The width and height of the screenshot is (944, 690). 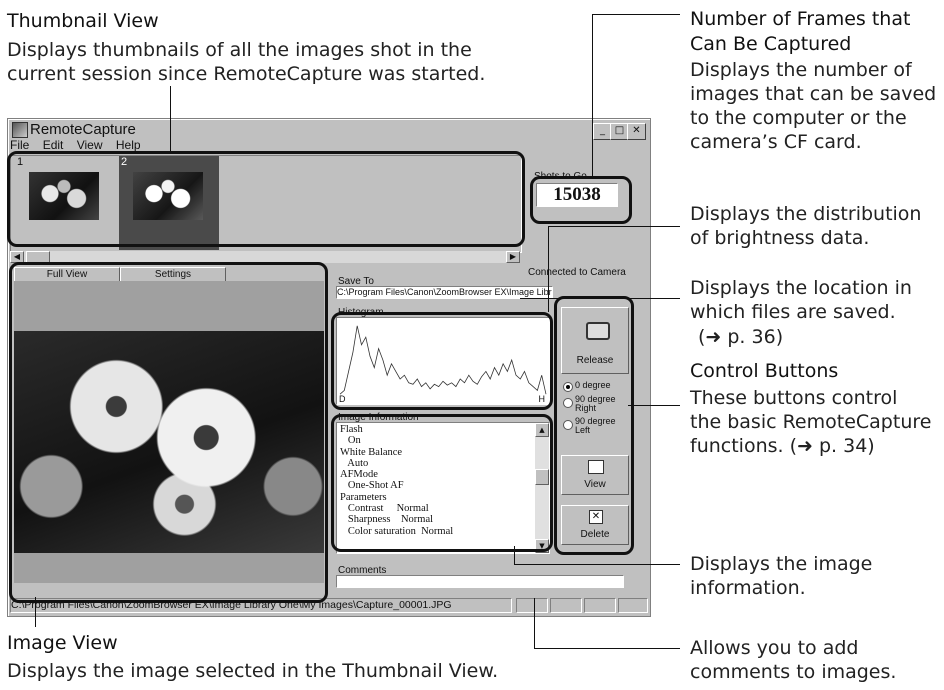 I want to click on frames-desc-4: camera’s CF card., so click(x=776, y=142).